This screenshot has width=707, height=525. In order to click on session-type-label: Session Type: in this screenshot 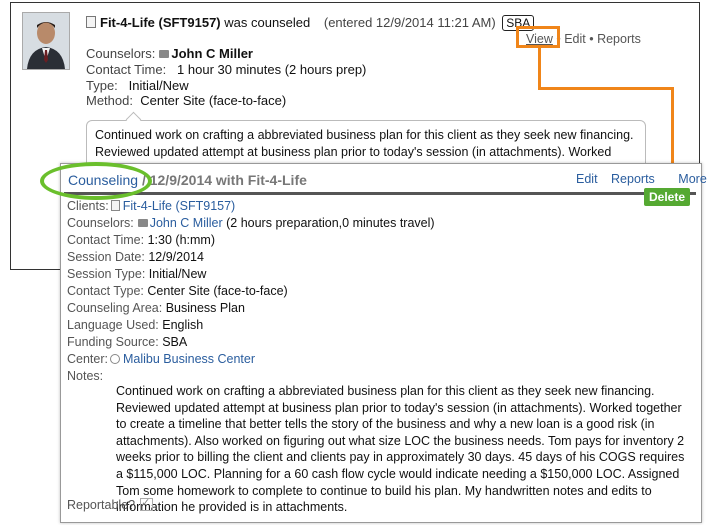, I will do `click(106, 274)`.